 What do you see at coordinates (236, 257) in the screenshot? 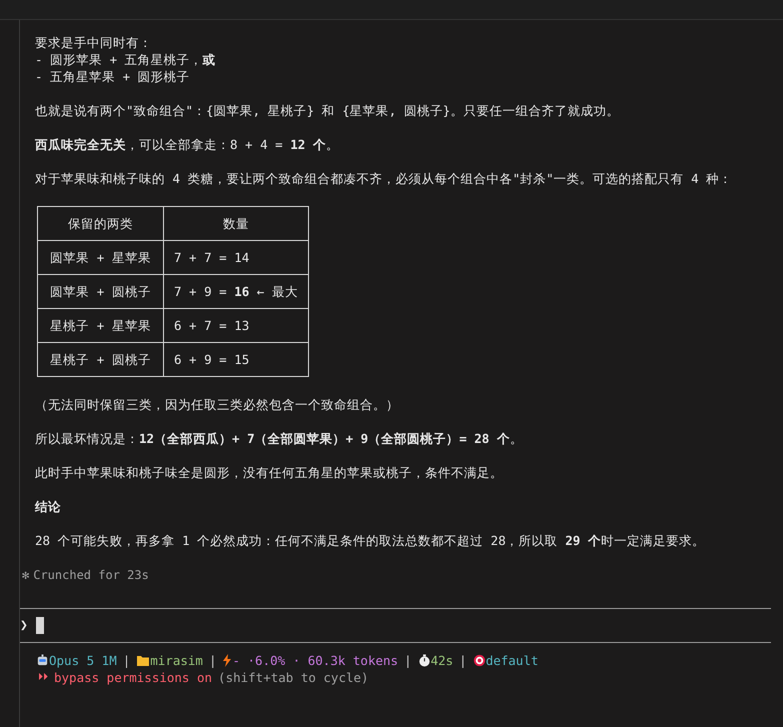
I see `table-cell: 7 + 7 = 14` at bounding box center [236, 257].